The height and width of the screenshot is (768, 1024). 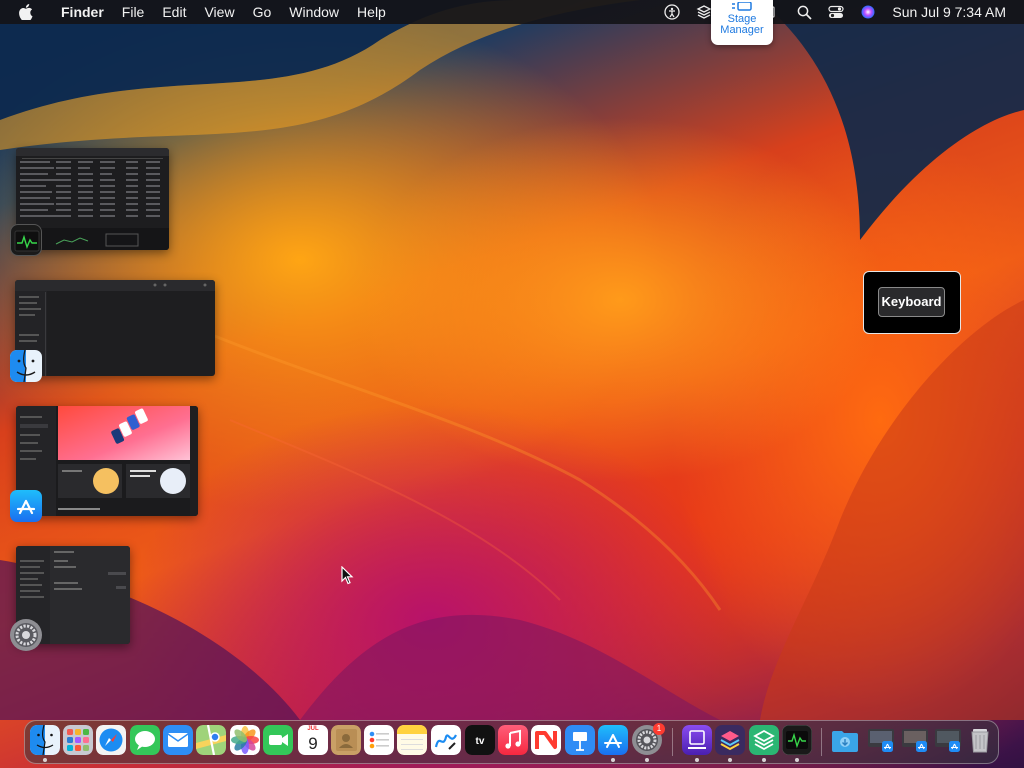 I want to click on activity-monitor-icon, so click(x=26, y=240).